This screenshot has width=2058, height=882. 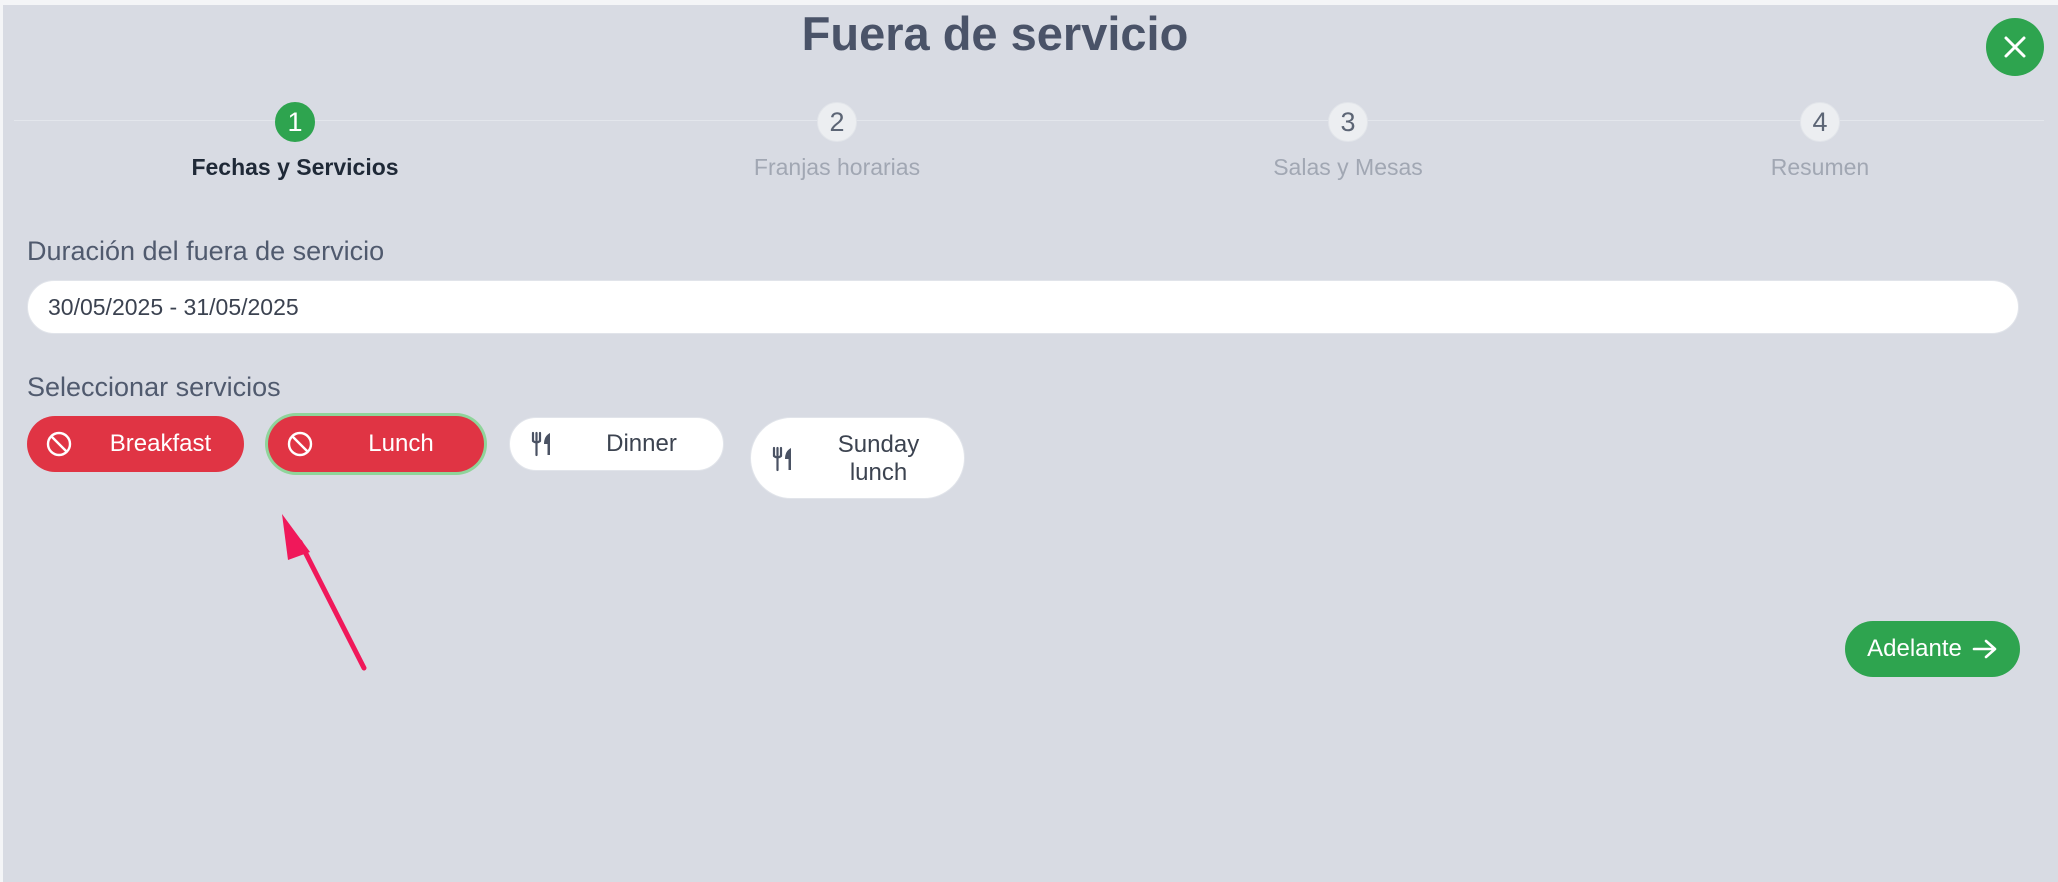 What do you see at coordinates (1029, 2) in the screenshot?
I see `modal-top-edge` at bounding box center [1029, 2].